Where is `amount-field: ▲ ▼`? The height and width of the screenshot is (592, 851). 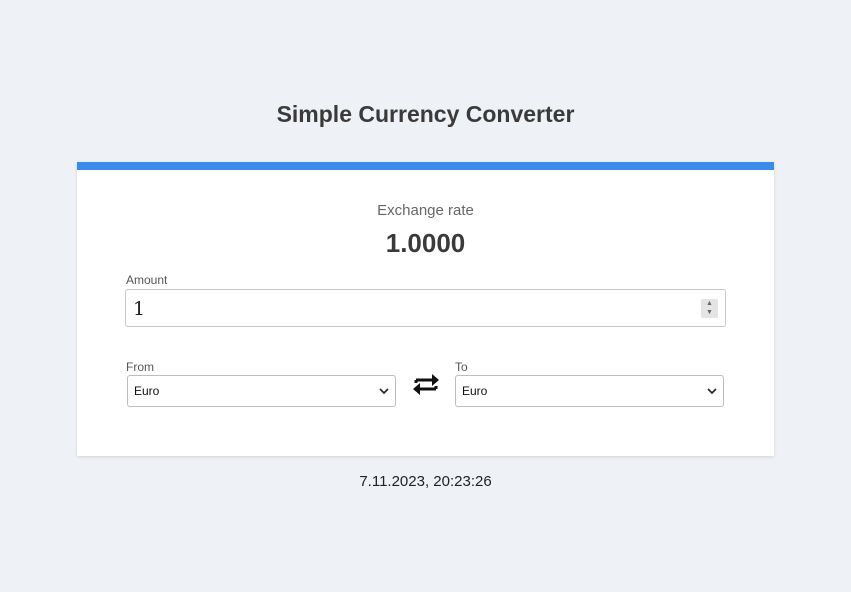
amount-field: ▲ ▼ is located at coordinates (425, 308).